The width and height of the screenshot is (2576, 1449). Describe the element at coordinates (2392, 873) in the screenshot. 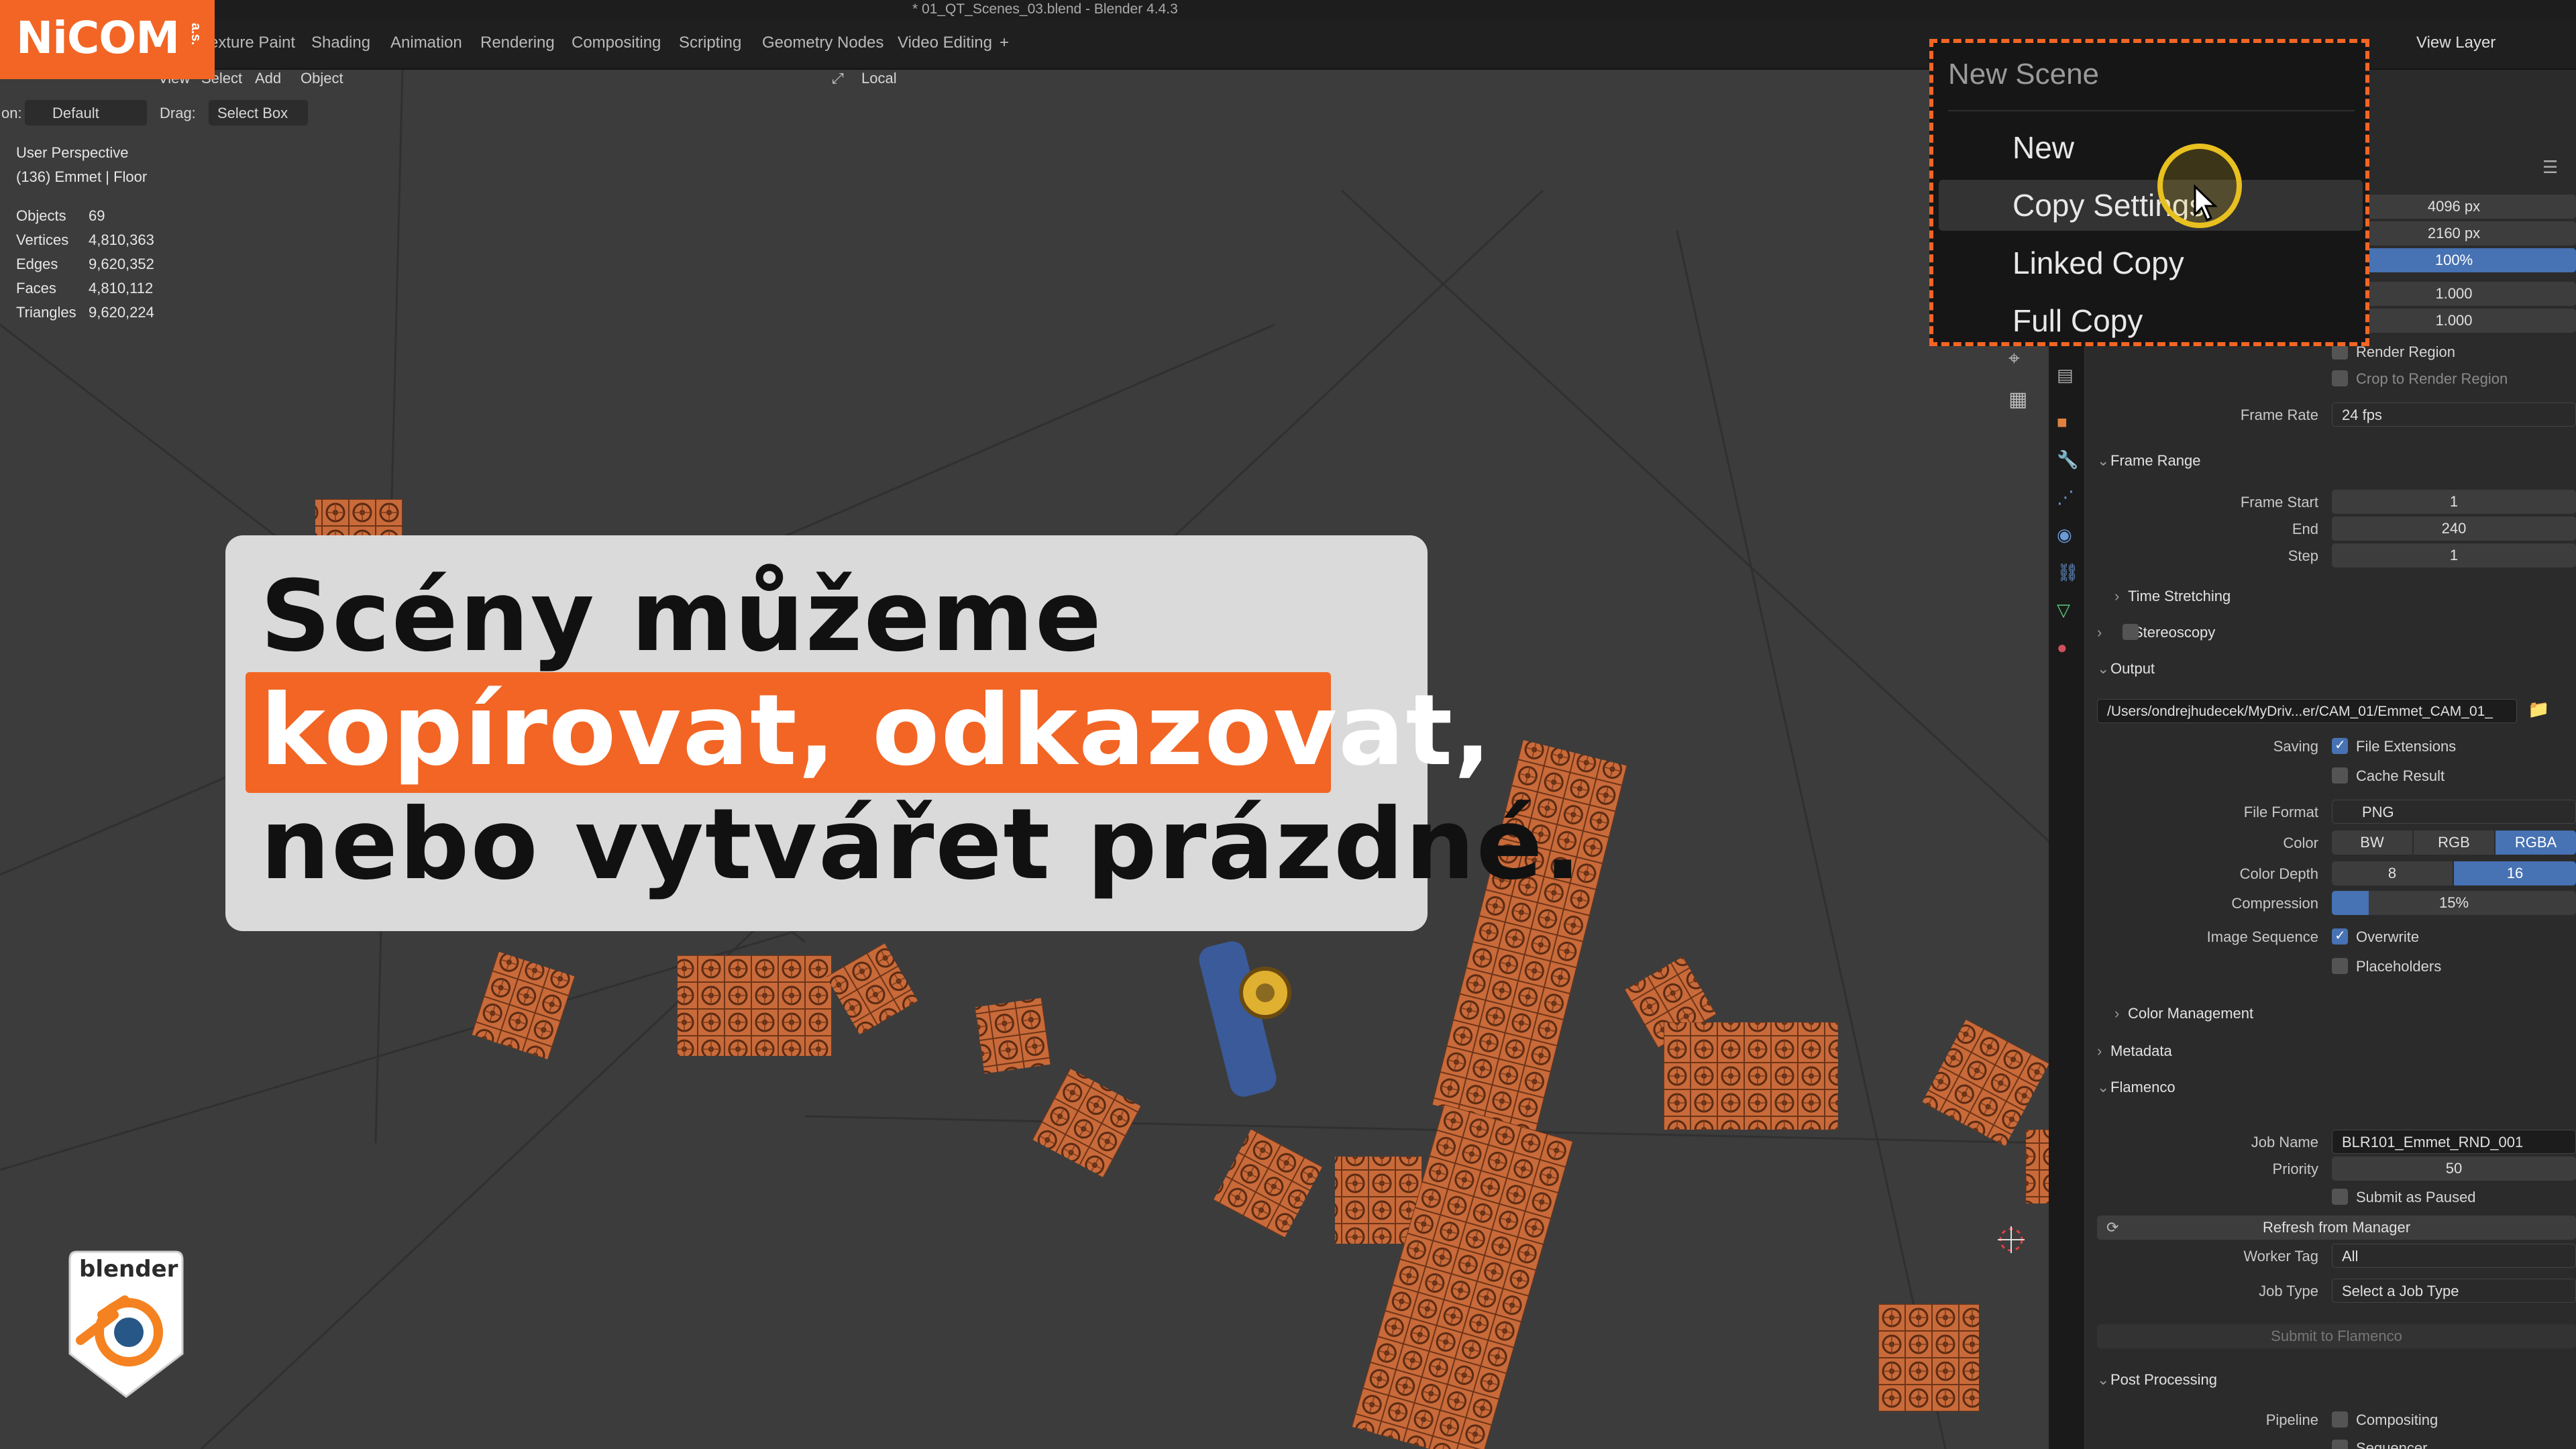

I see `depth-8-option: 8` at that location.